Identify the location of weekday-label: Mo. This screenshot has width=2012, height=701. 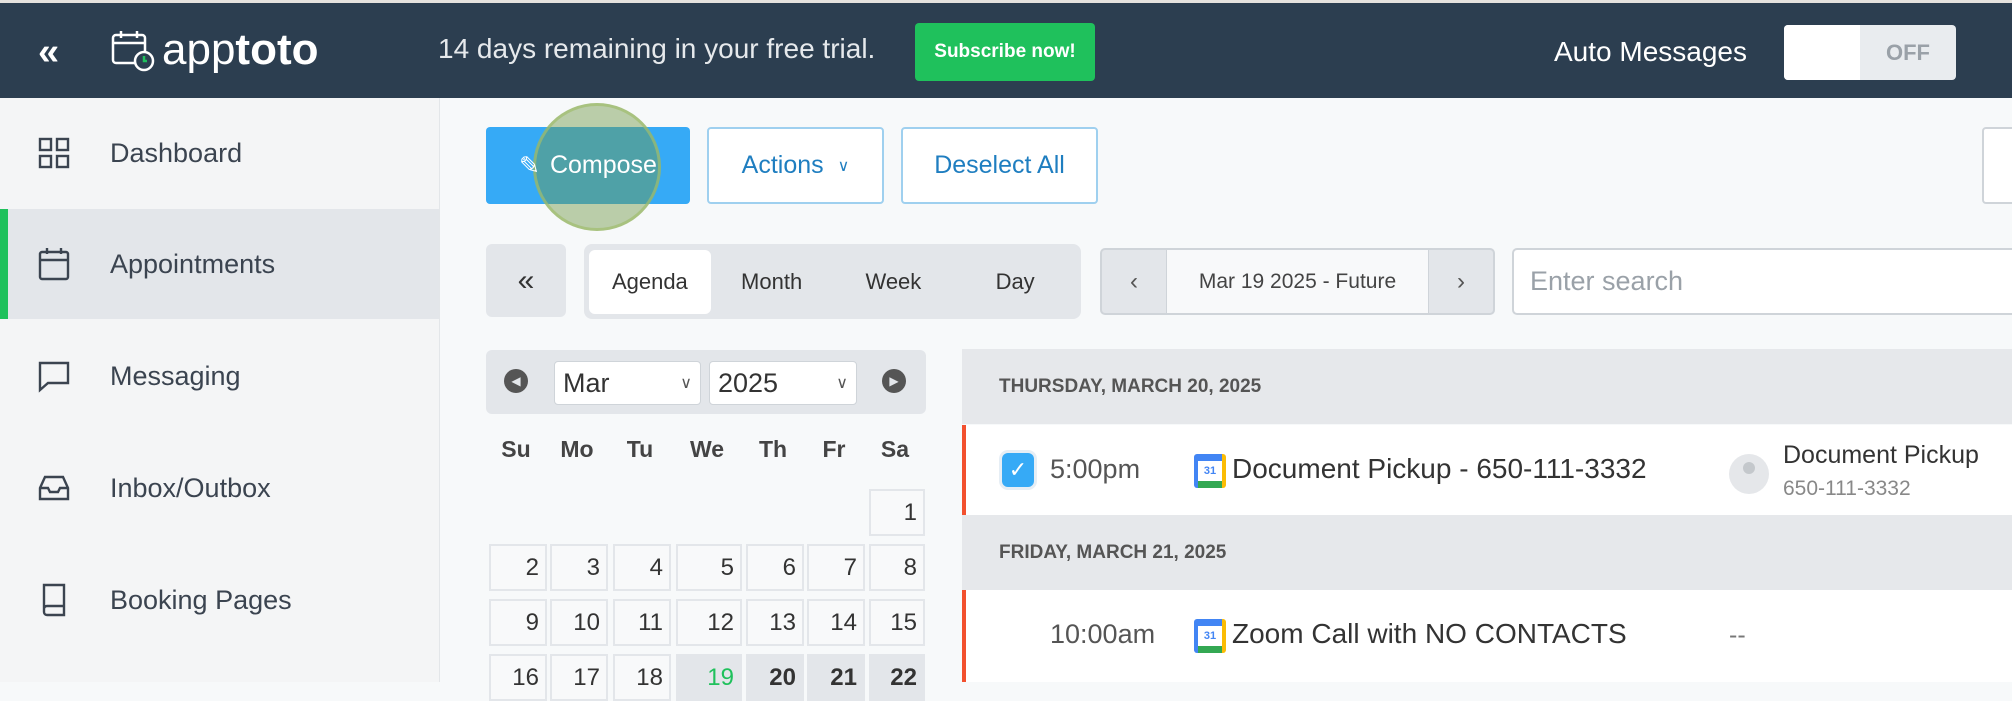
(577, 449).